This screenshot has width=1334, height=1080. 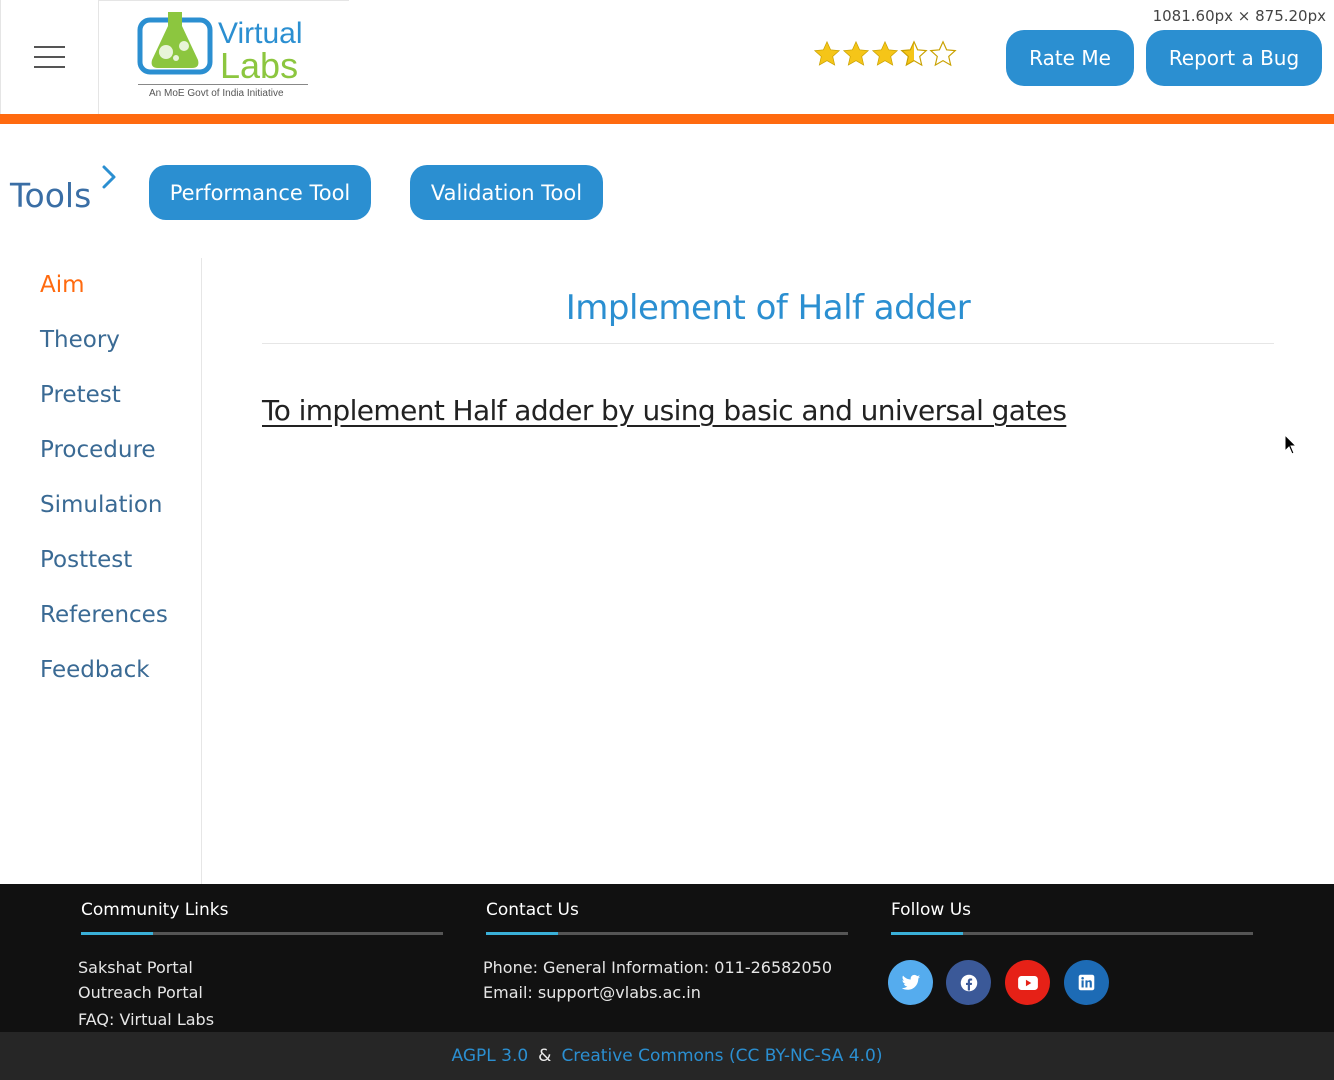 I want to click on performance-tool-button: Performance Tool, so click(x=260, y=192).